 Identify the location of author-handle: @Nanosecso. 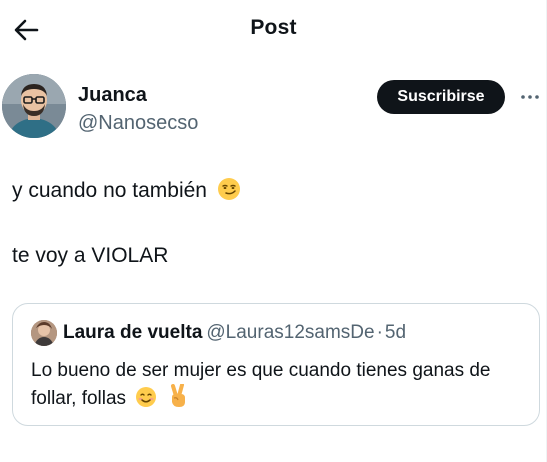
(138, 123).